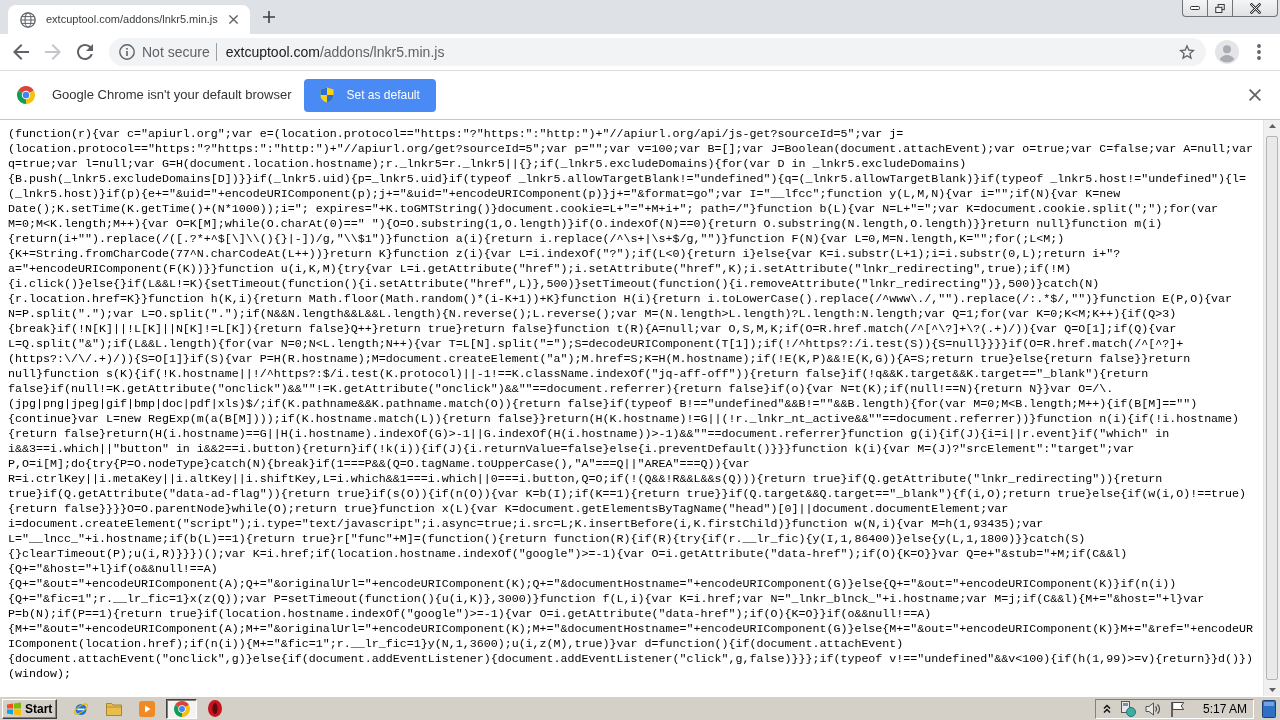 The image size is (1280, 720). I want to click on up-arrow-icon, so click(1272, 126).